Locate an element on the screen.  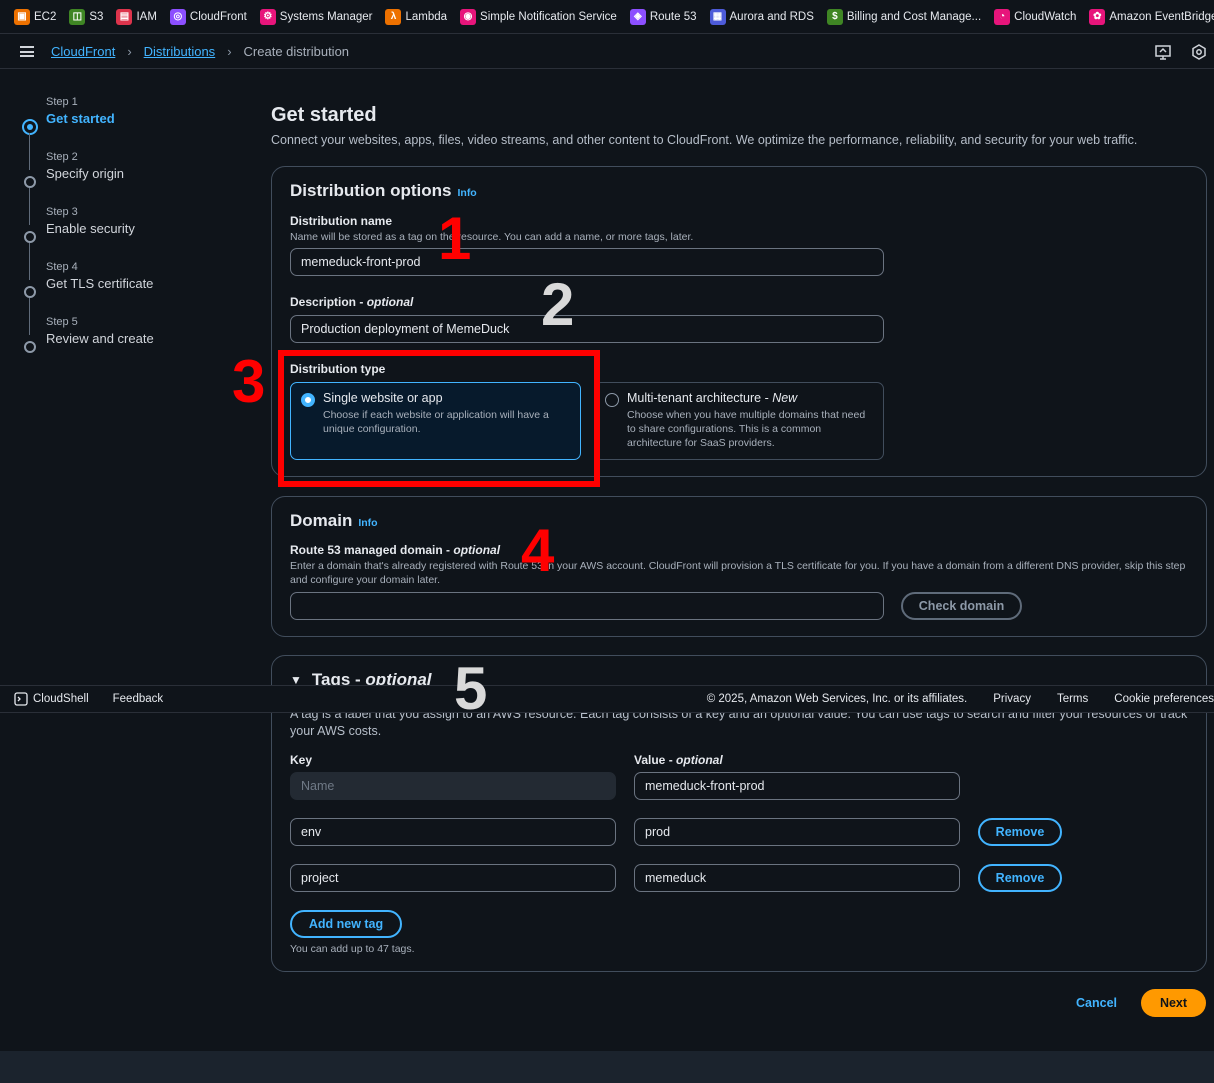
favorite-cloudfront: ◎ CloudFront is located at coordinates (208, 16).